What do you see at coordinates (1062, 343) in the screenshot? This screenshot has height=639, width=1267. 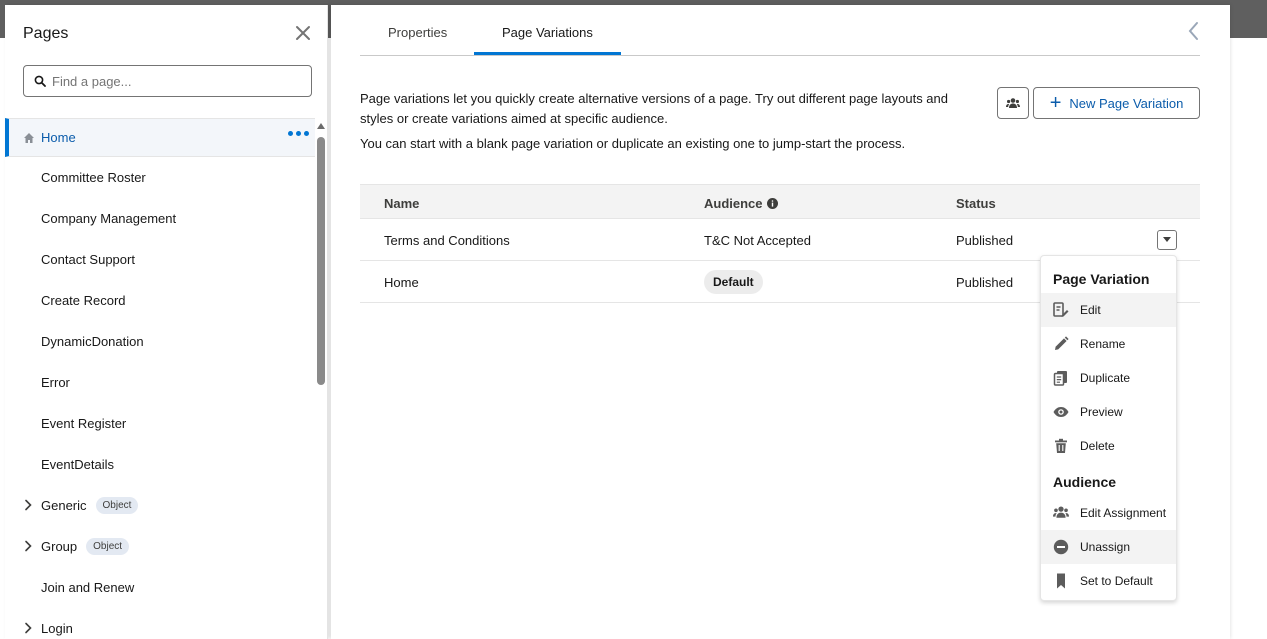 I see `pencil-icon` at bounding box center [1062, 343].